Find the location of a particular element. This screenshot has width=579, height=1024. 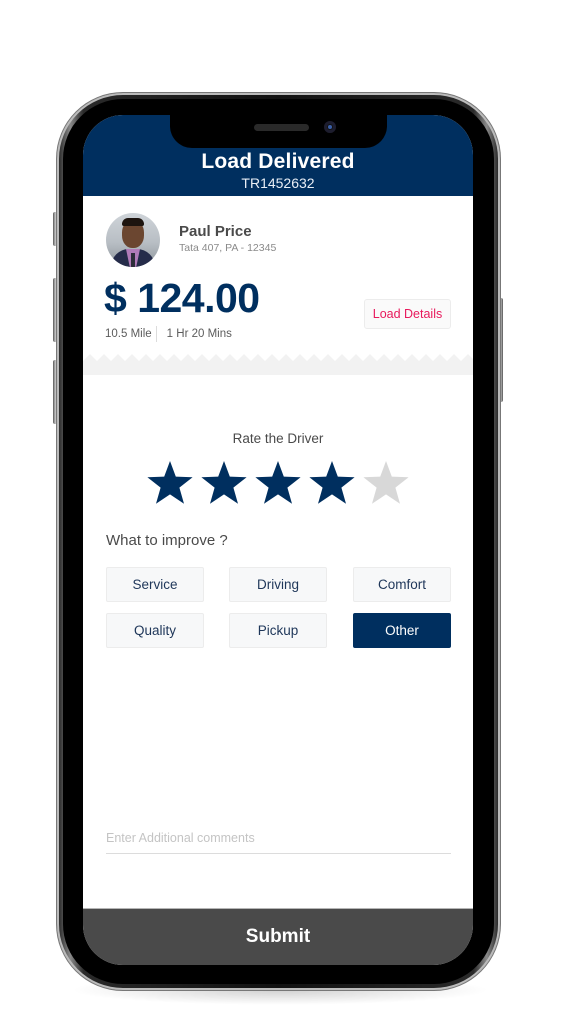

improve-option-driving: Driving is located at coordinates (278, 584).